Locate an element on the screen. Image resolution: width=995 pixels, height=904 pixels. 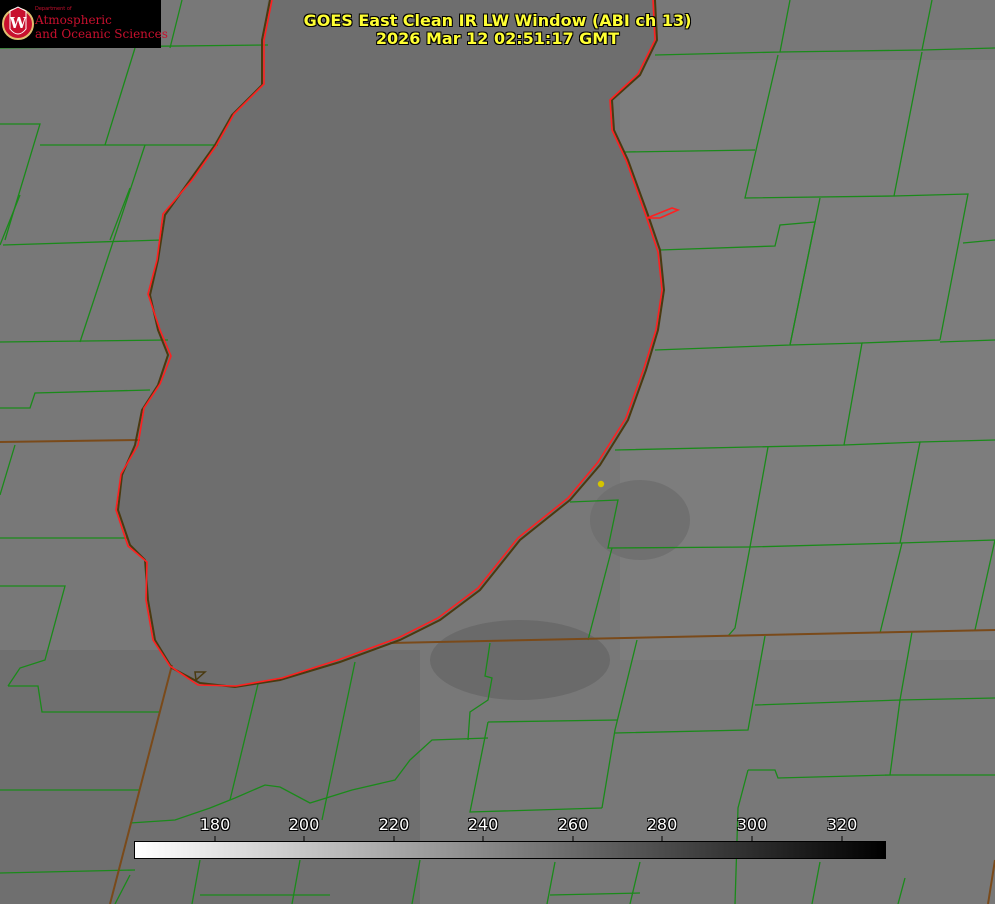
tick-label-240: 240 is located at coordinates (483, 824).